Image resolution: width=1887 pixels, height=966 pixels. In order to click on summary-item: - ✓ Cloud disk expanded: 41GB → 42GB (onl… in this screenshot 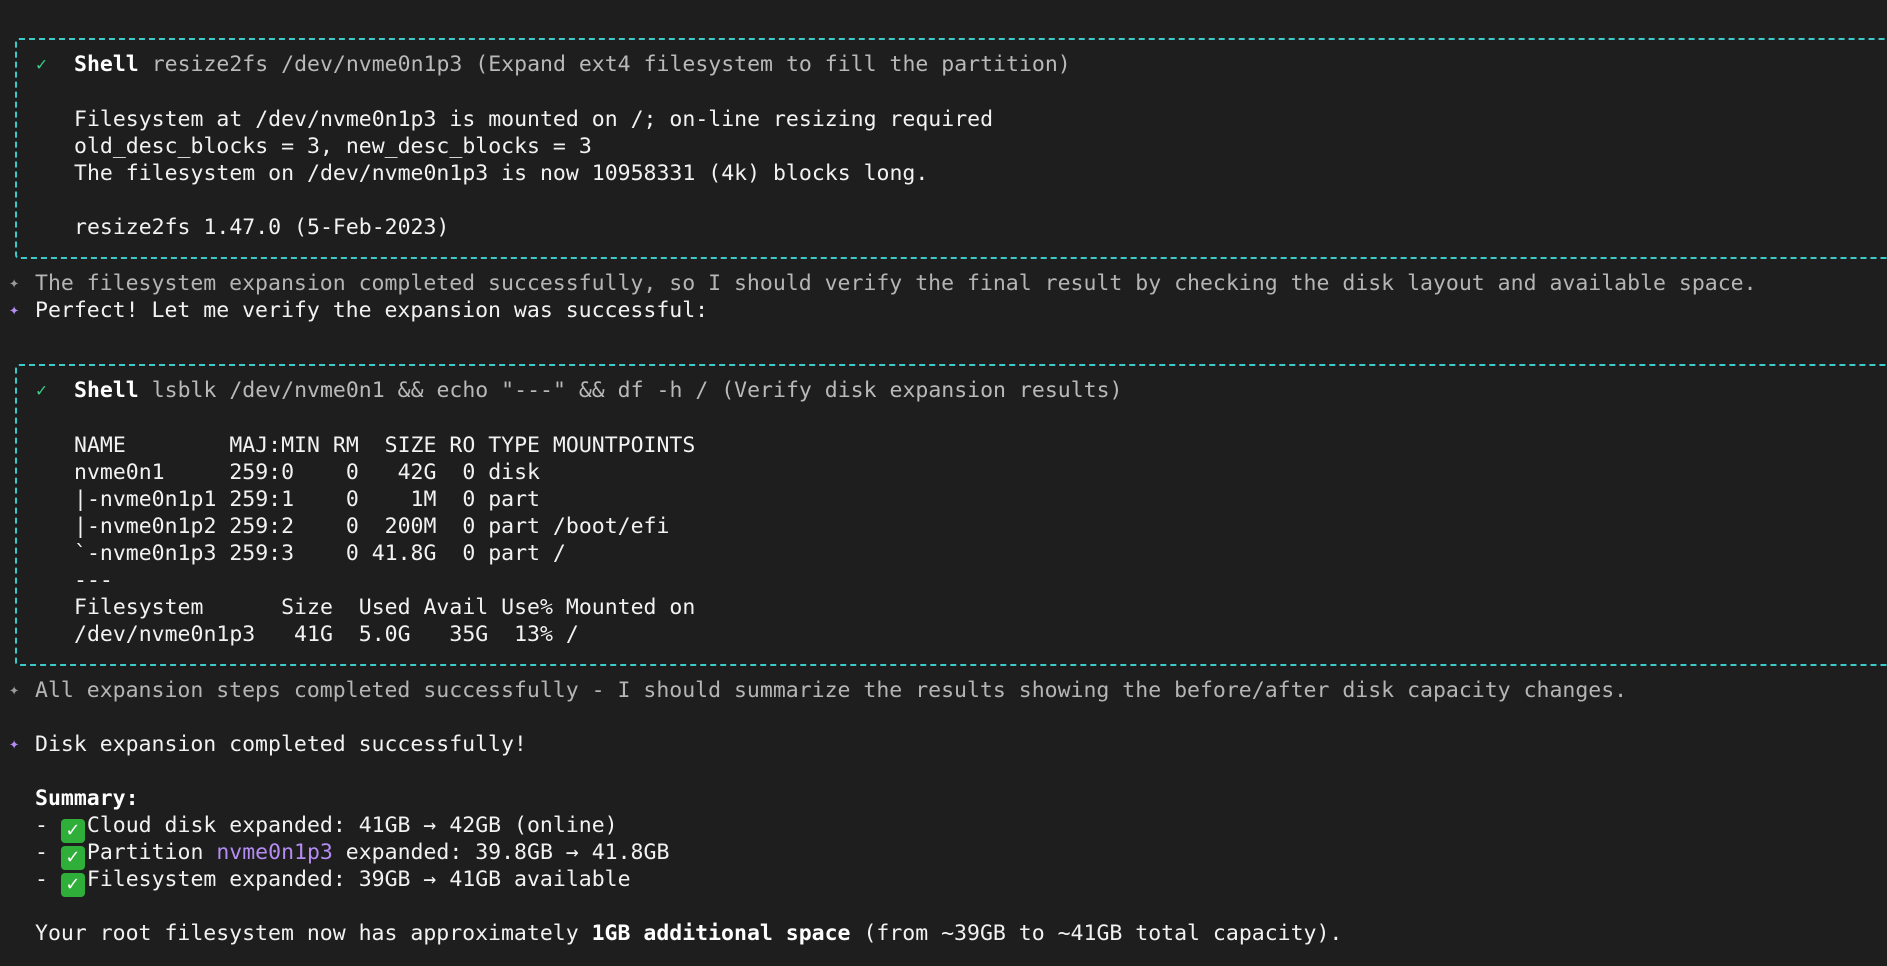, I will do `click(326, 827)`.